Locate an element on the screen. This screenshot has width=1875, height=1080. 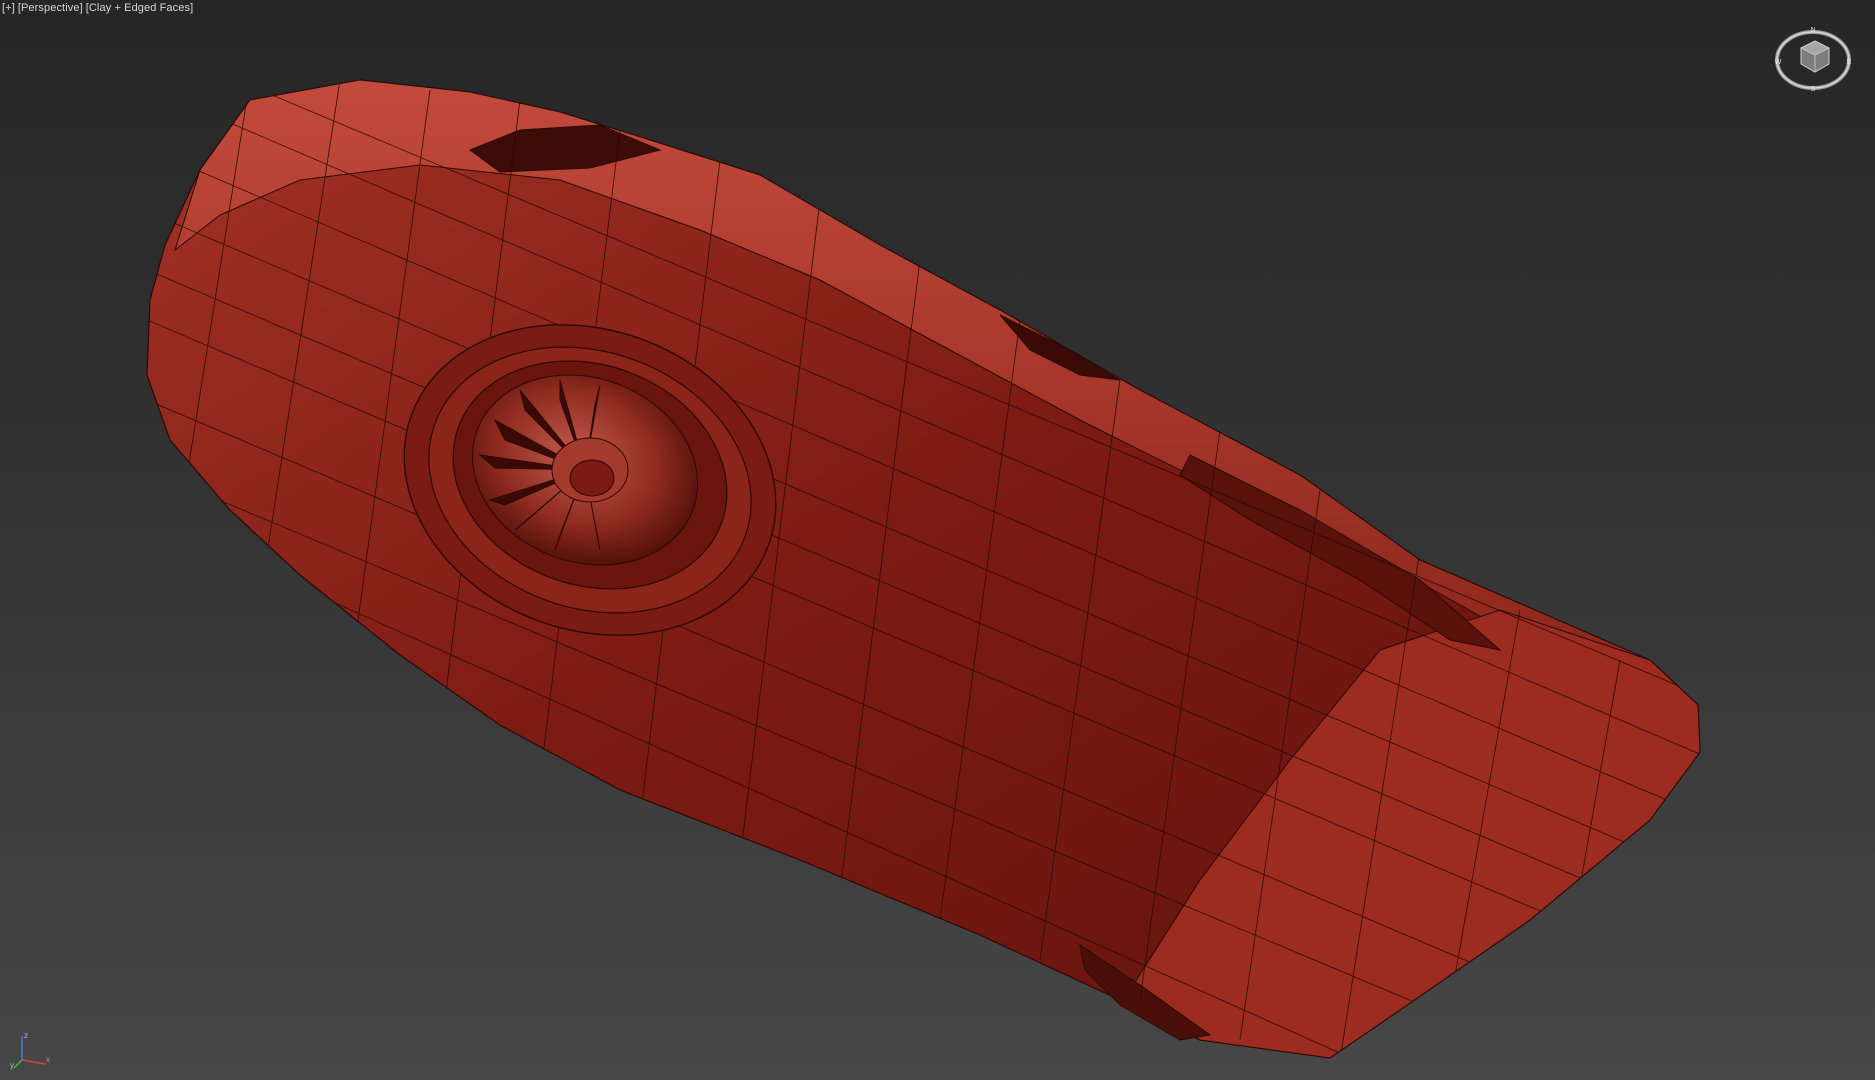
viewcube-compass-e: E is located at coordinates (1849, 62).